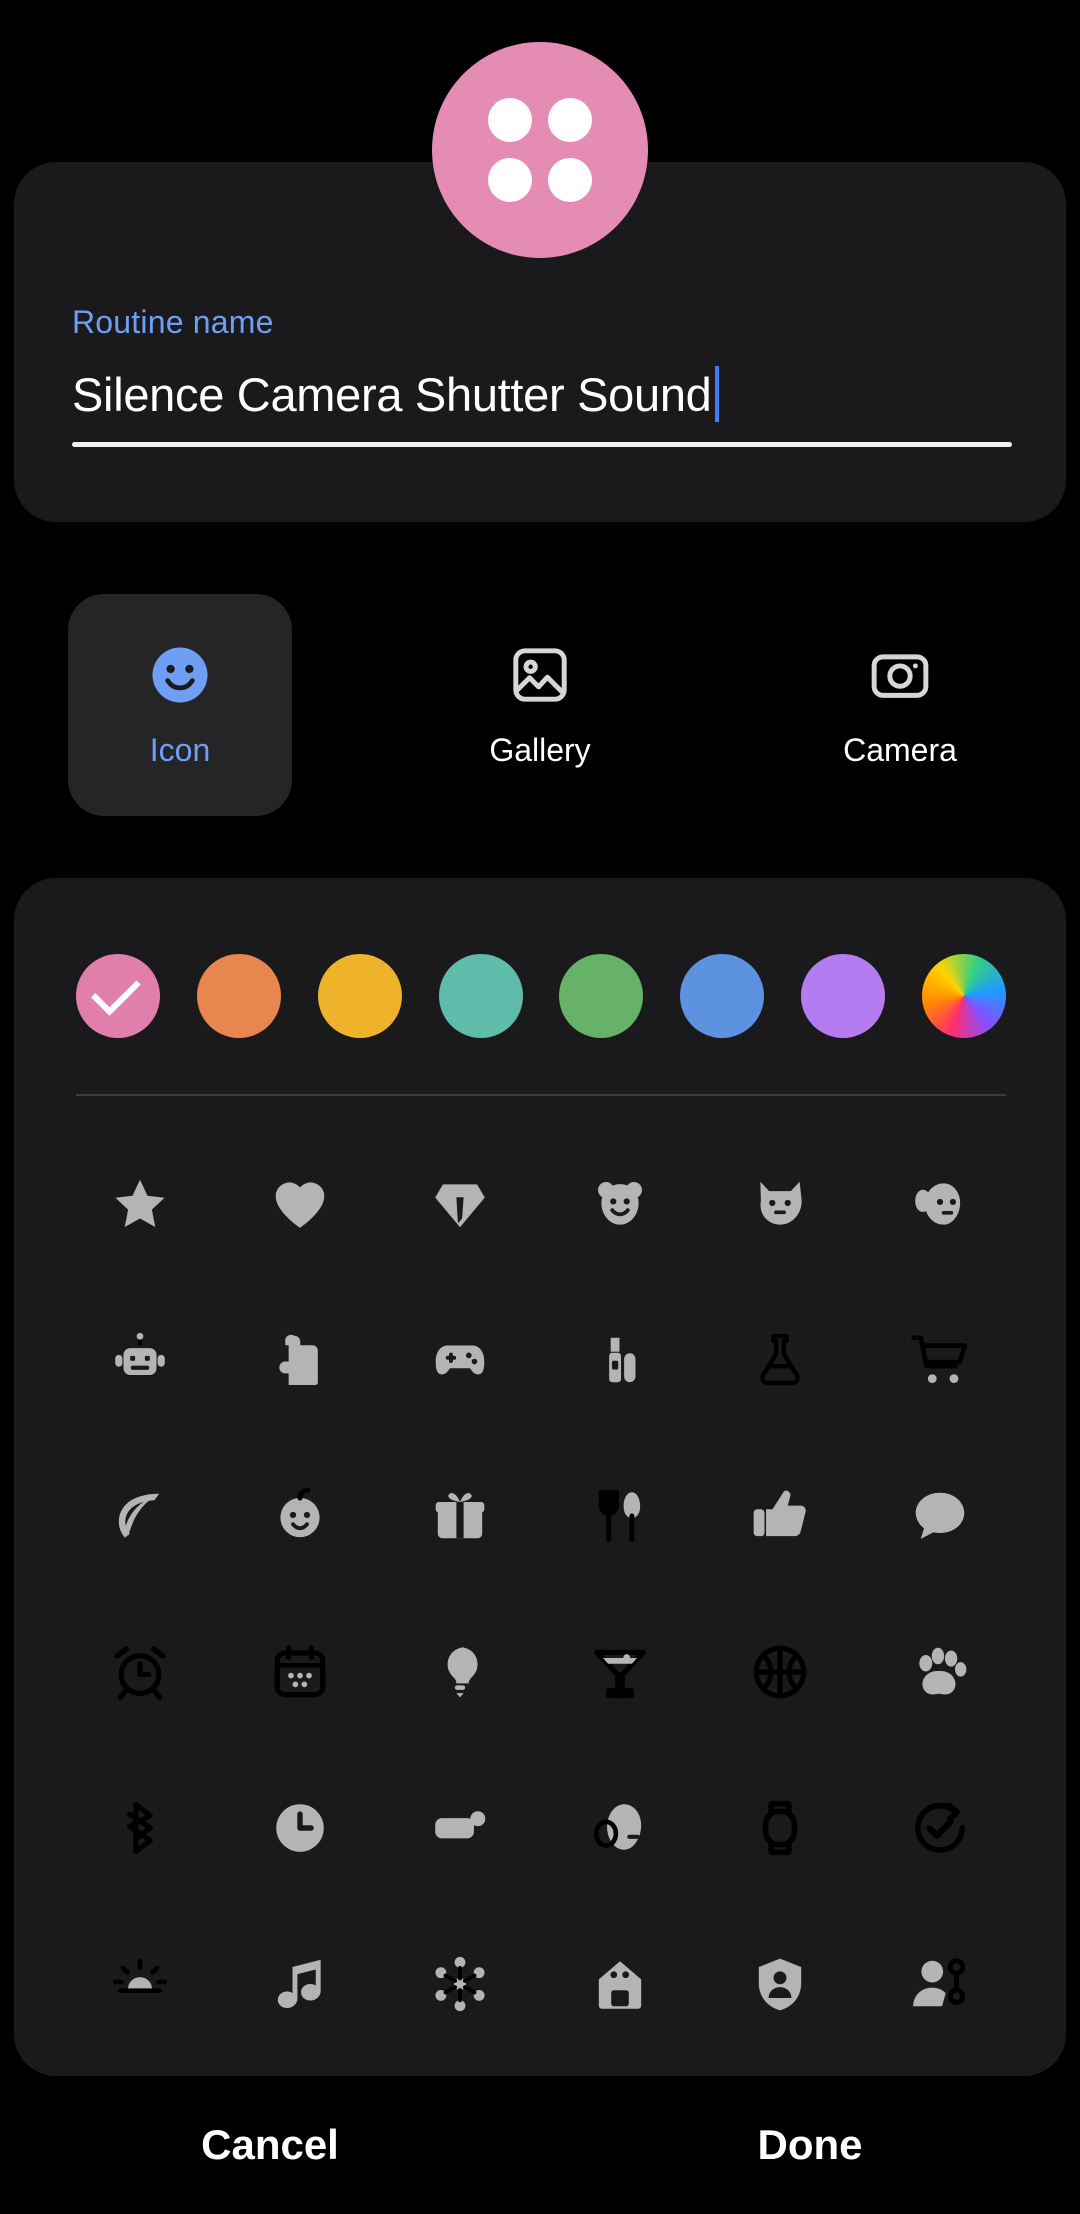 Image resolution: width=1080 pixels, height=2214 pixels. I want to click on color-swatch-blue, so click(722, 996).